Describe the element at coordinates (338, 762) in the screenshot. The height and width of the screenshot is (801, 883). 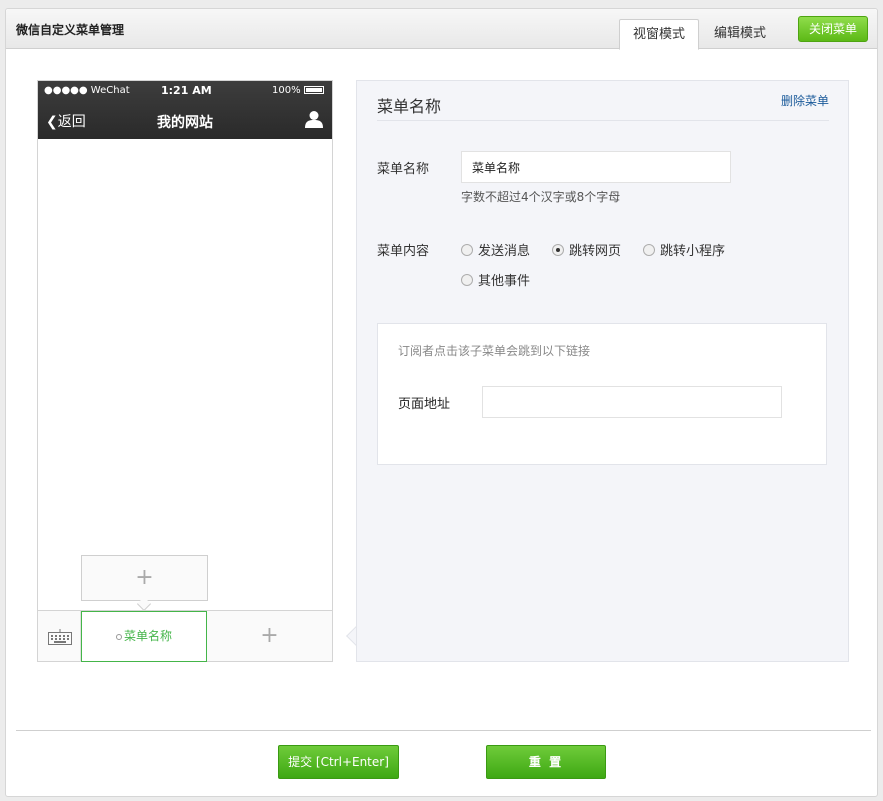
I see `submit-button: 提交 [Ctrl+Enter]` at that location.